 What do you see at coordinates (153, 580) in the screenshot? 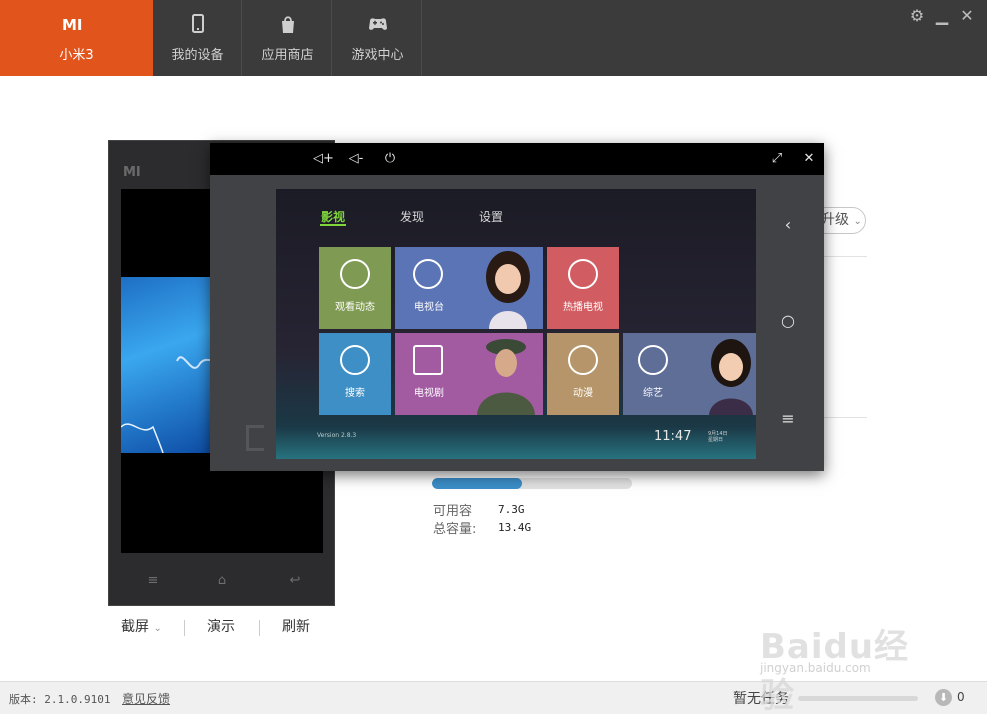
I see `menu-icon: ≡` at bounding box center [153, 580].